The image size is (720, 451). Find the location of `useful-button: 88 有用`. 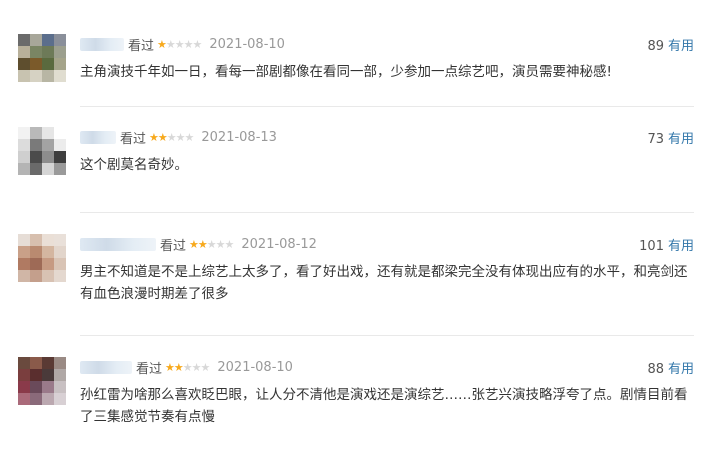

useful-button: 88 有用 is located at coordinates (670, 367).